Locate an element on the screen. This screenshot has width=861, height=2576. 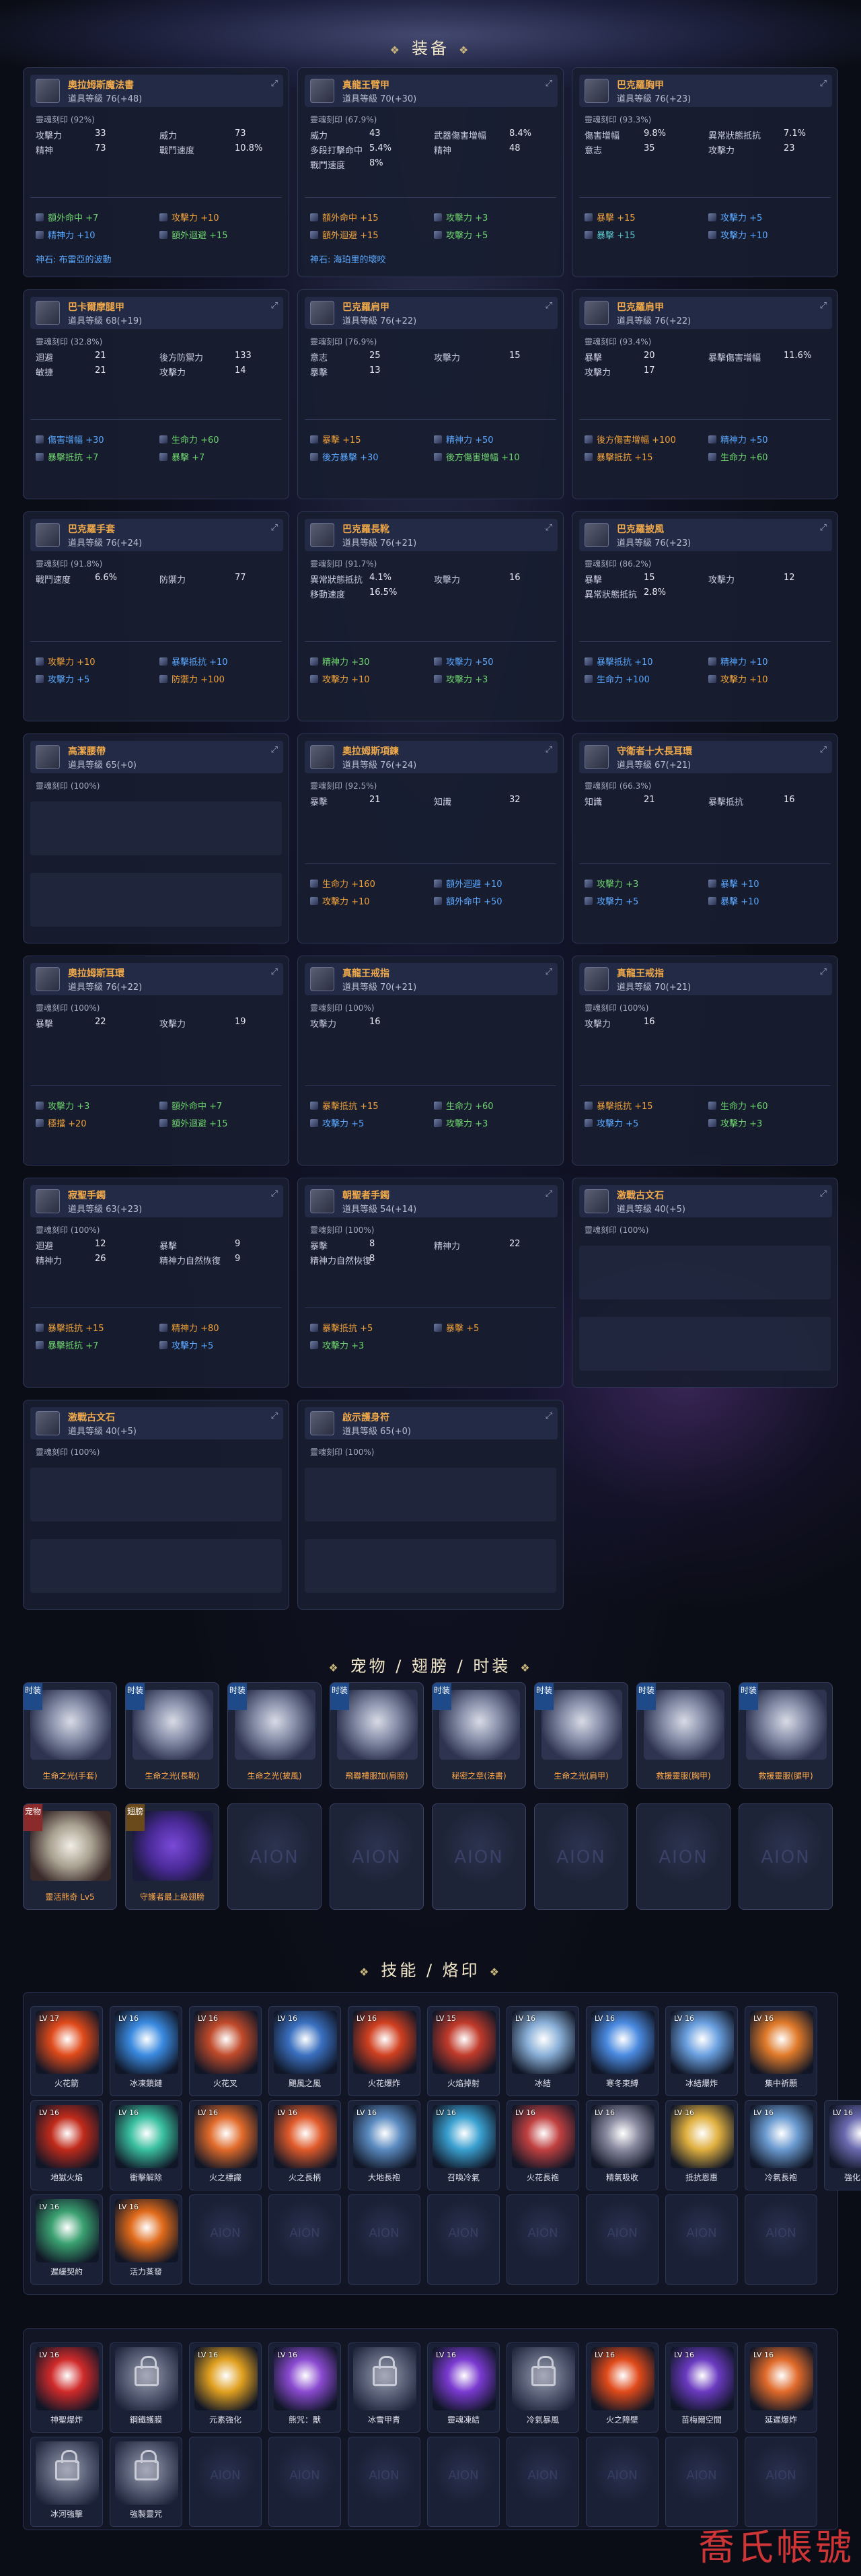
skill-slot: LV 16 召喚冷氣 is located at coordinates (463, 2145).